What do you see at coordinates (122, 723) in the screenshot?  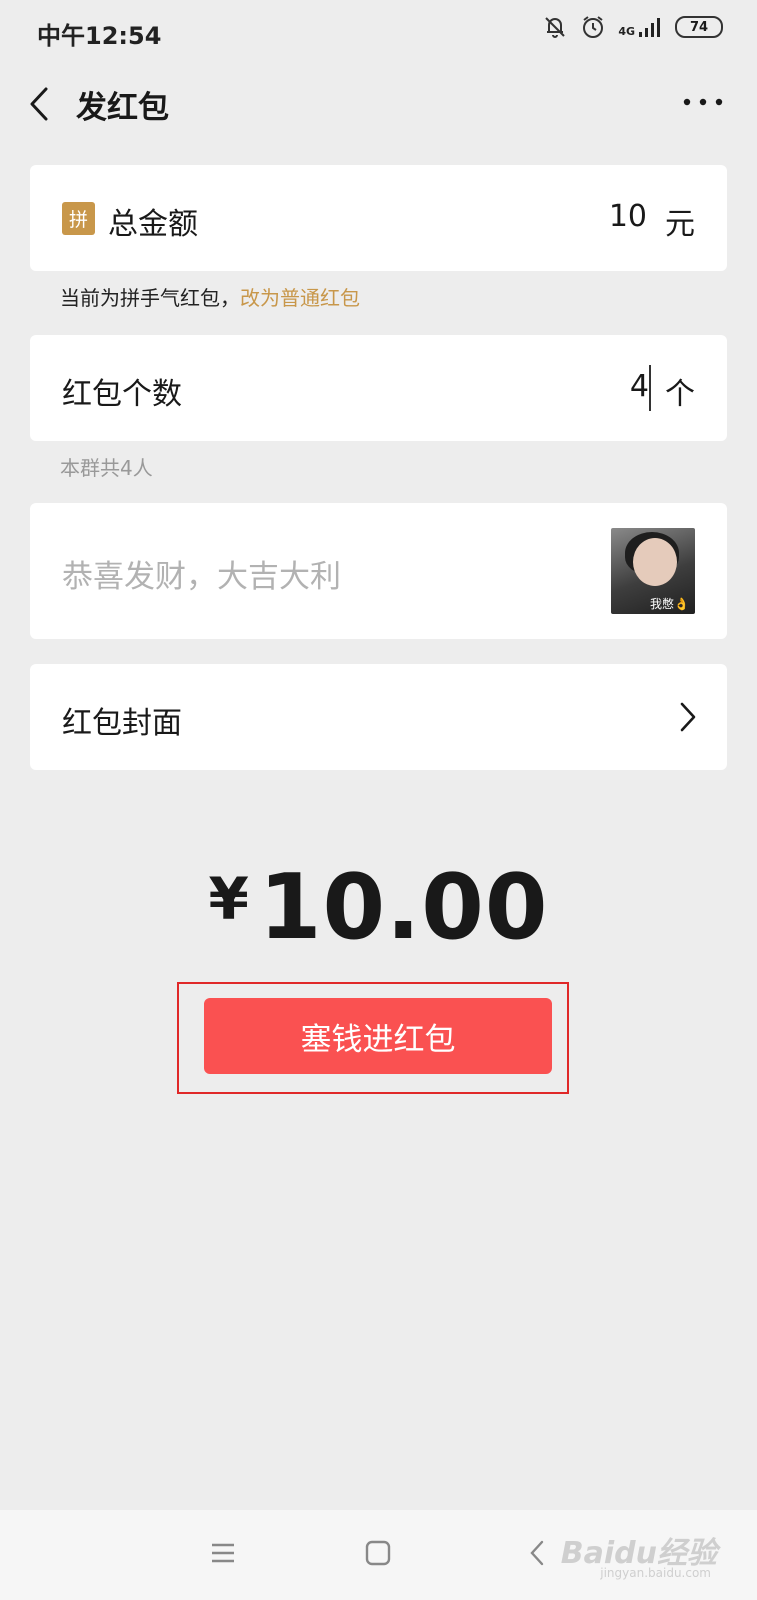 I see `packet-cover-label: 红包封面` at bounding box center [122, 723].